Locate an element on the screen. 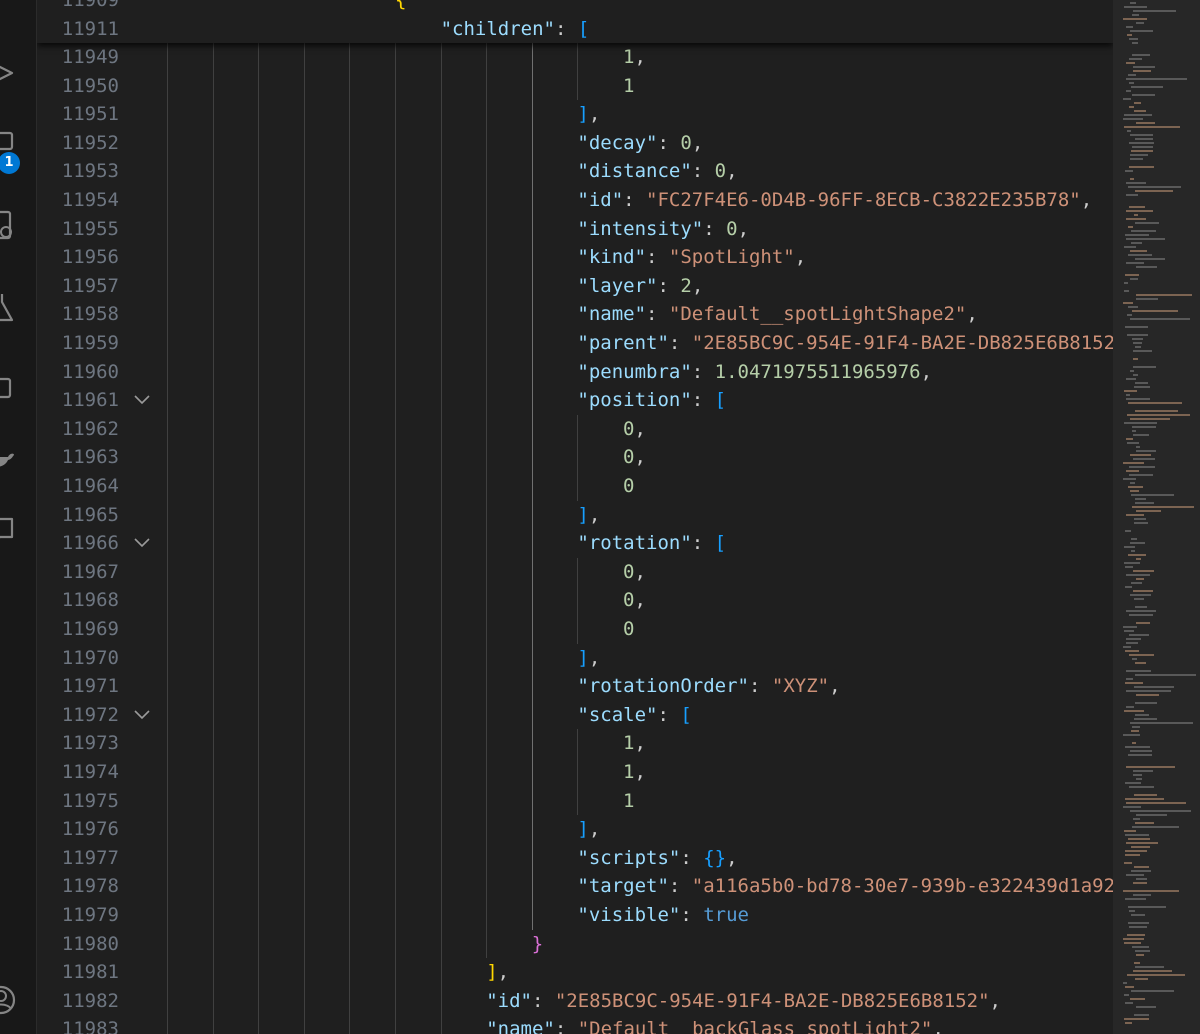  line-number: 11970 is located at coordinates (90, 657).